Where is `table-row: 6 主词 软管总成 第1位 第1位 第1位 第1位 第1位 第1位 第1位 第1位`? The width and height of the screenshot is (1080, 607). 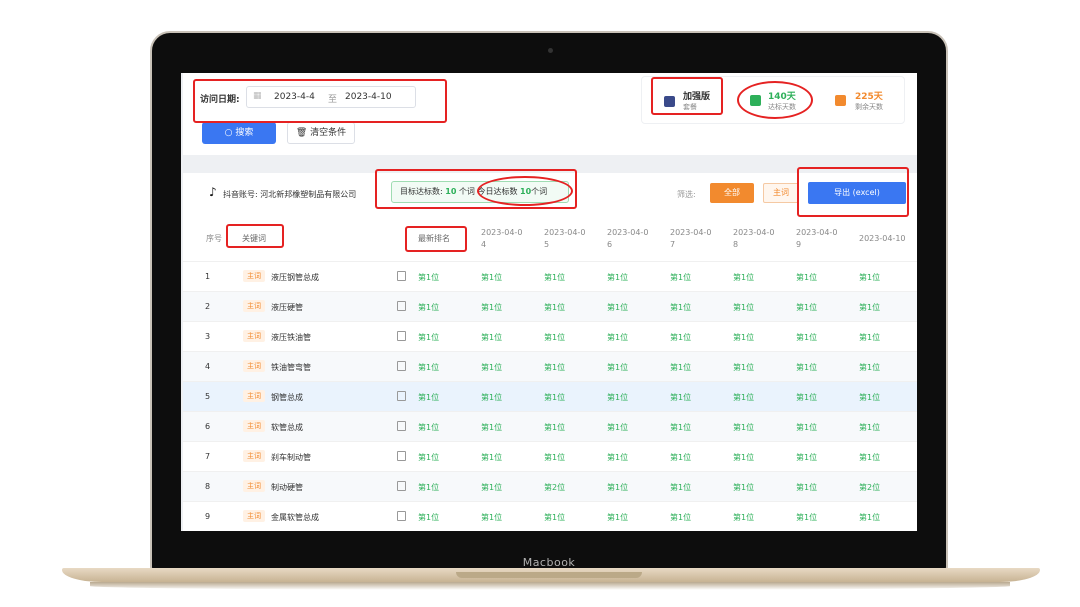 table-row: 6 主词 软管总成 第1位 第1位 第1位 第1位 第1位 第1位 第1位 第1位 is located at coordinates (550, 426).